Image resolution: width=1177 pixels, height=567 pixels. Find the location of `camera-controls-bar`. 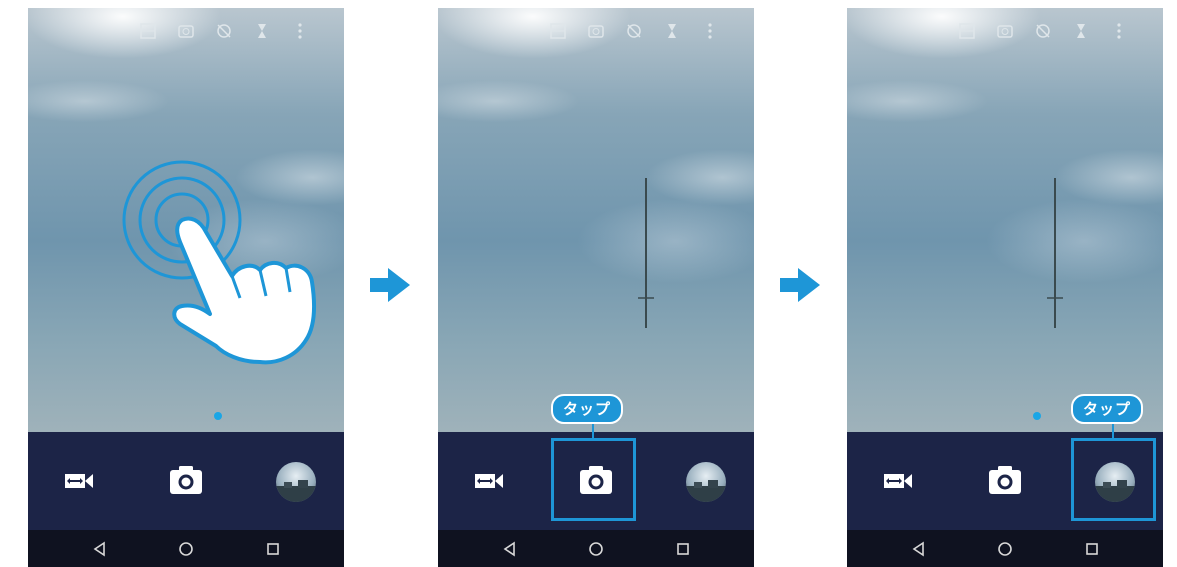

camera-controls-bar is located at coordinates (186, 481).